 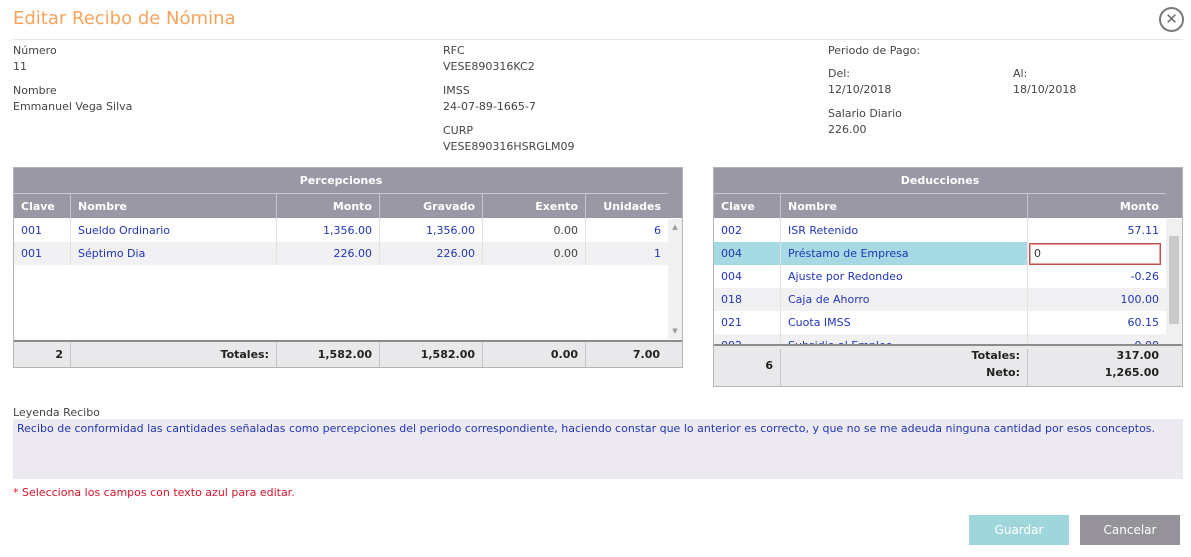 What do you see at coordinates (1019, 530) in the screenshot?
I see `save-button: Guardar` at bounding box center [1019, 530].